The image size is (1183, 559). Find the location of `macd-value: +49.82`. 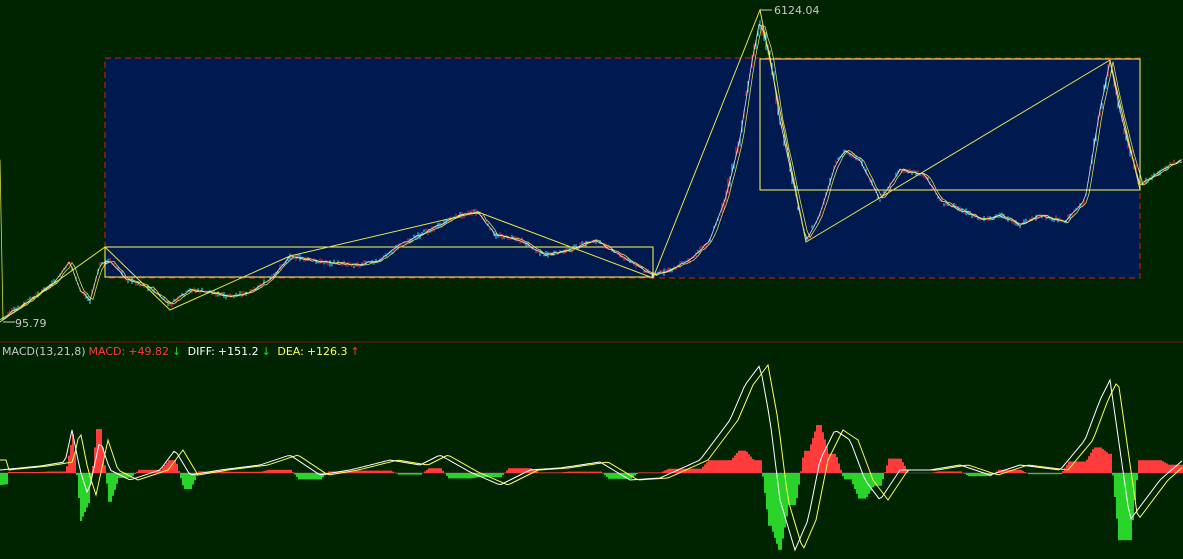

macd-value: +49.82 is located at coordinates (148, 351).